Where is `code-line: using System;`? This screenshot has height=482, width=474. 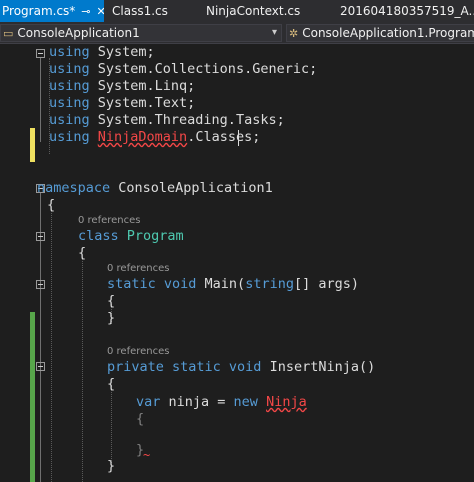 code-line: using System; is located at coordinates (102, 52).